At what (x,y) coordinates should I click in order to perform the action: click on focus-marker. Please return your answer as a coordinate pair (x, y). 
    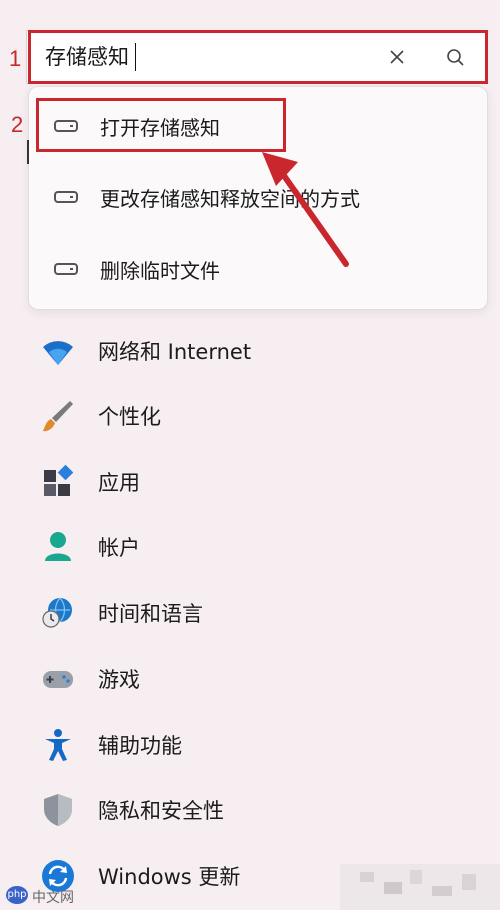
    Looking at the image, I should click on (28, 152).